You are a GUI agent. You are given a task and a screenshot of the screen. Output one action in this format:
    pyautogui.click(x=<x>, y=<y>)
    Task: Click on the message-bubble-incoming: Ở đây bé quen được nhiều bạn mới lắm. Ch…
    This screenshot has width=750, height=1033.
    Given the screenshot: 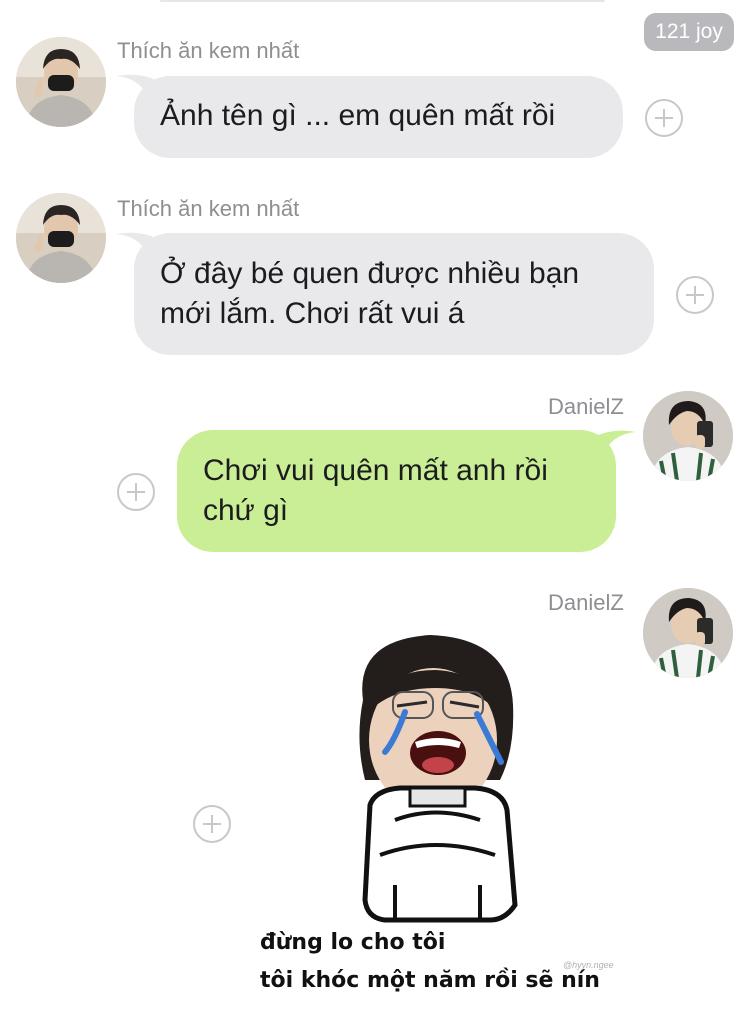 What is the action you would take?
    pyautogui.click(x=394, y=294)
    